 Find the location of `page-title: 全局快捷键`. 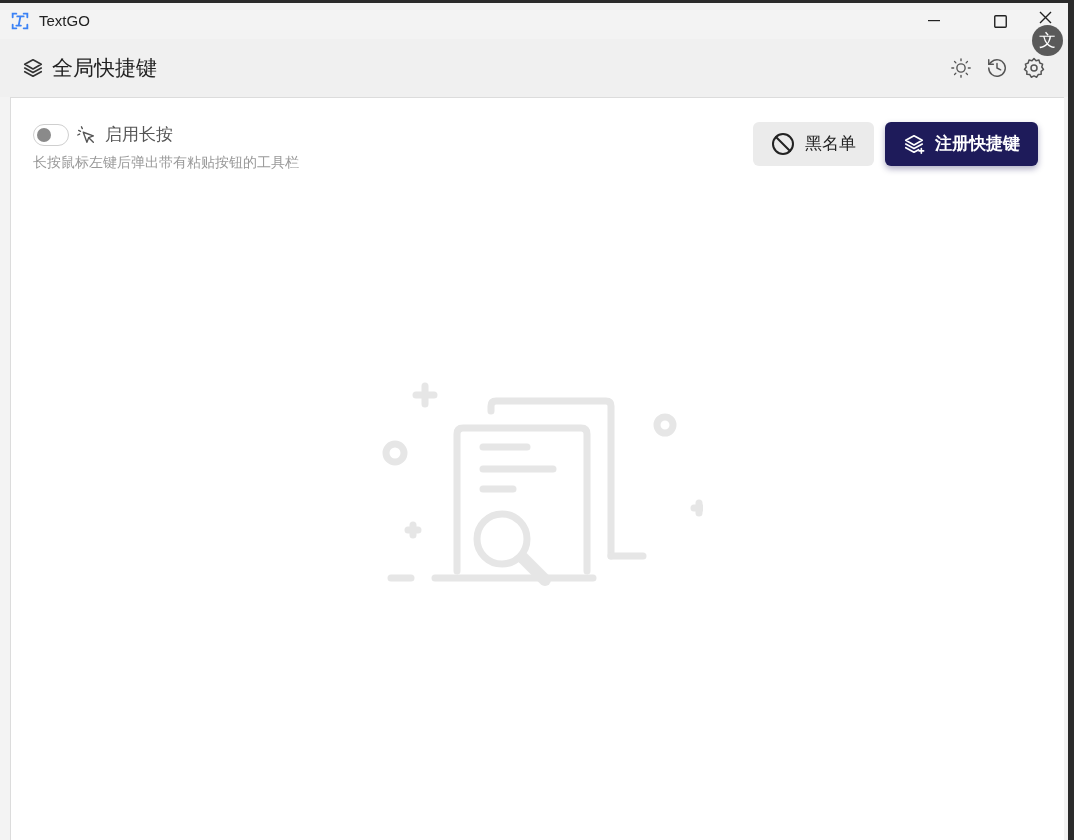

page-title: 全局快捷键 is located at coordinates (104, 68).